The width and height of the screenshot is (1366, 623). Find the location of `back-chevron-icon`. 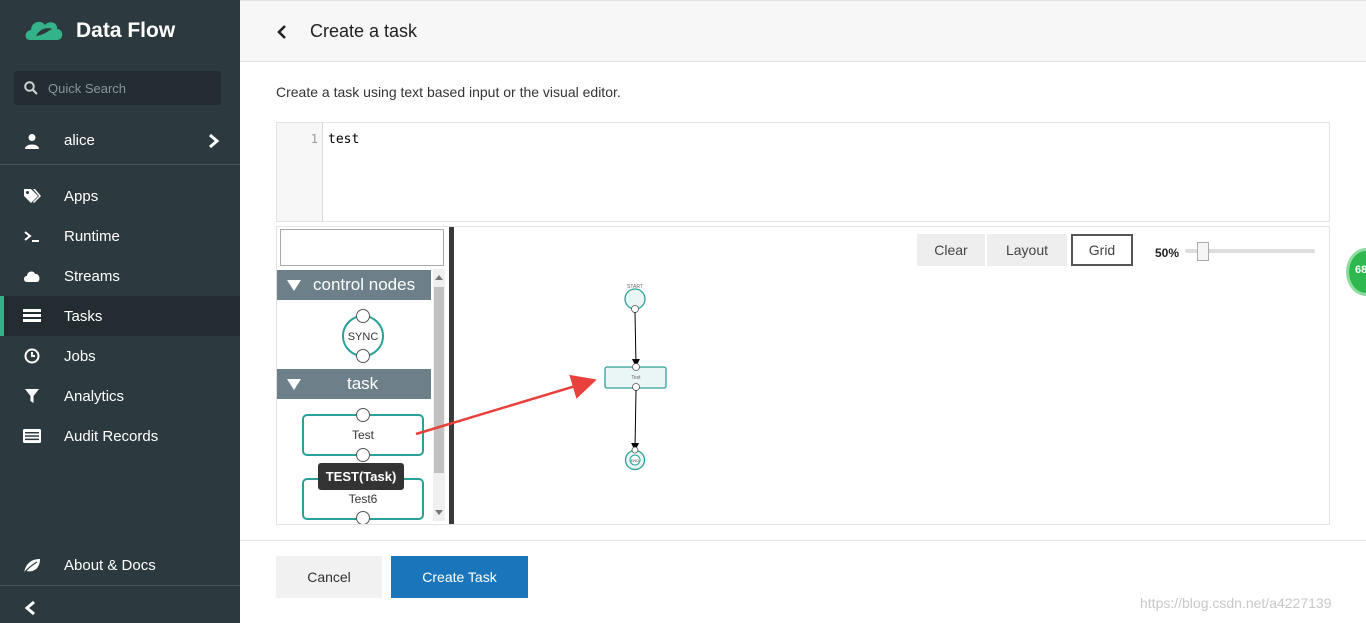

back-chevron-icon is located at coordinates (282, 32).